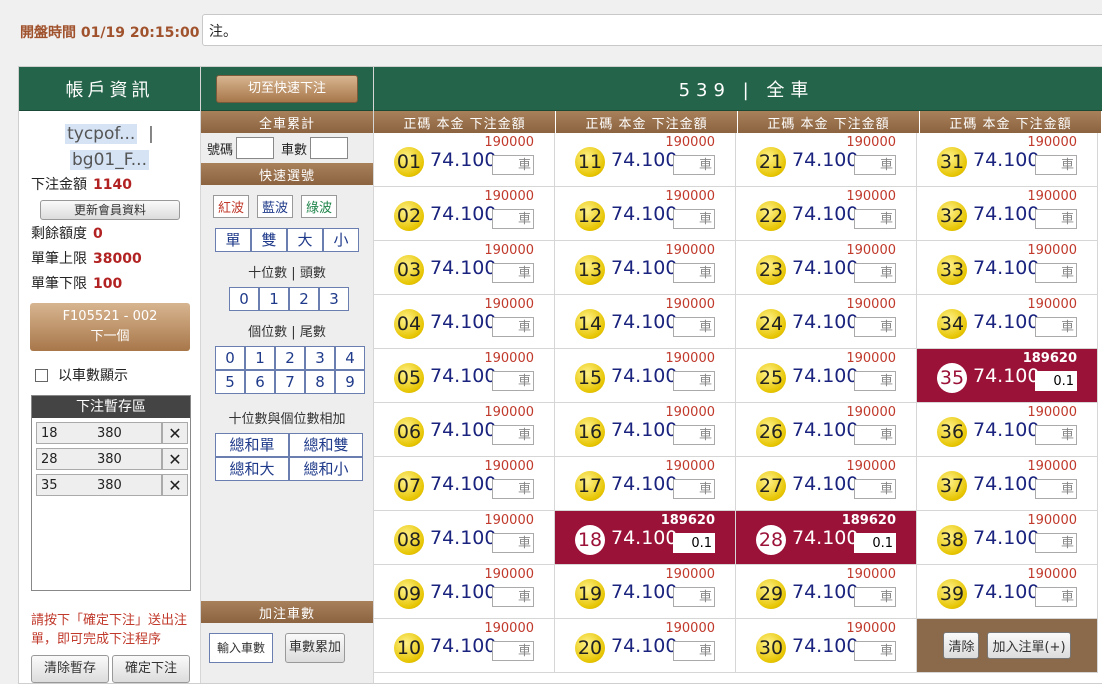 The image size is (1102, 684). What do you see at coordinates (274, 299) in the screenshot?
I see `tens-1-button: 1` at bounding box center [274, 299].